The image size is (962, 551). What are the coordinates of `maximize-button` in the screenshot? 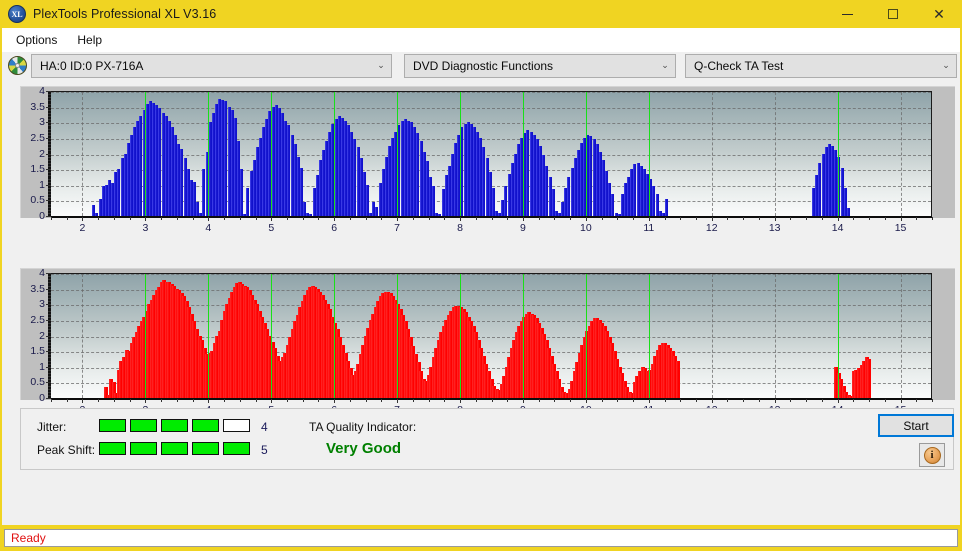 It's located at (893, 14).